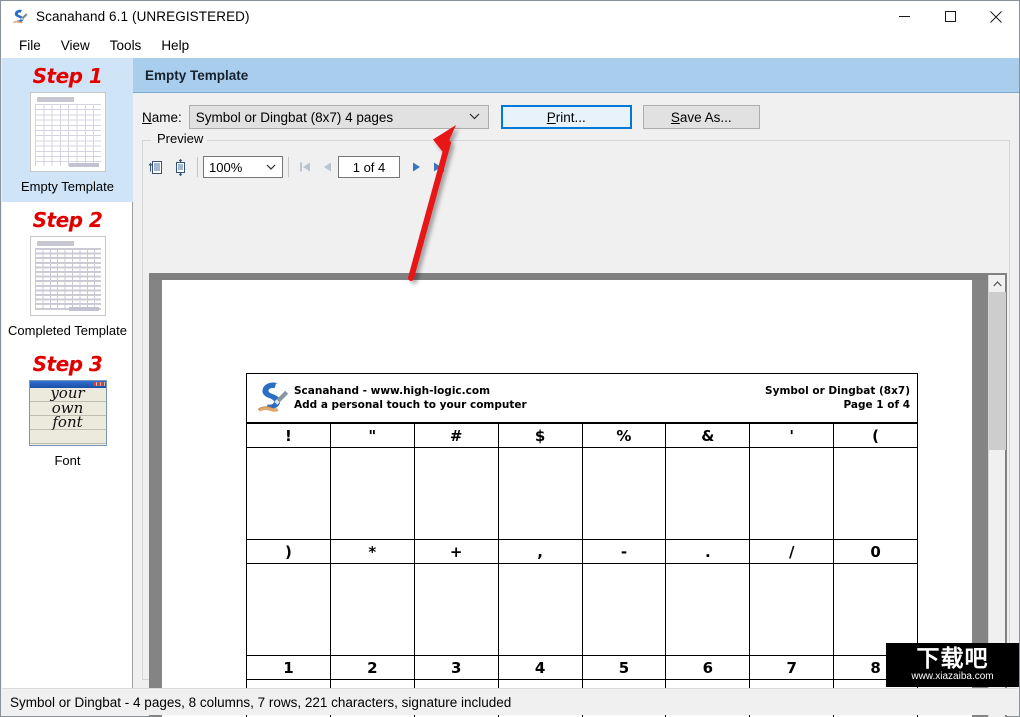 Image resolution: width=1020 pixels, height=717 pixels. I want to click on char-cell: +, so click(457, 551).